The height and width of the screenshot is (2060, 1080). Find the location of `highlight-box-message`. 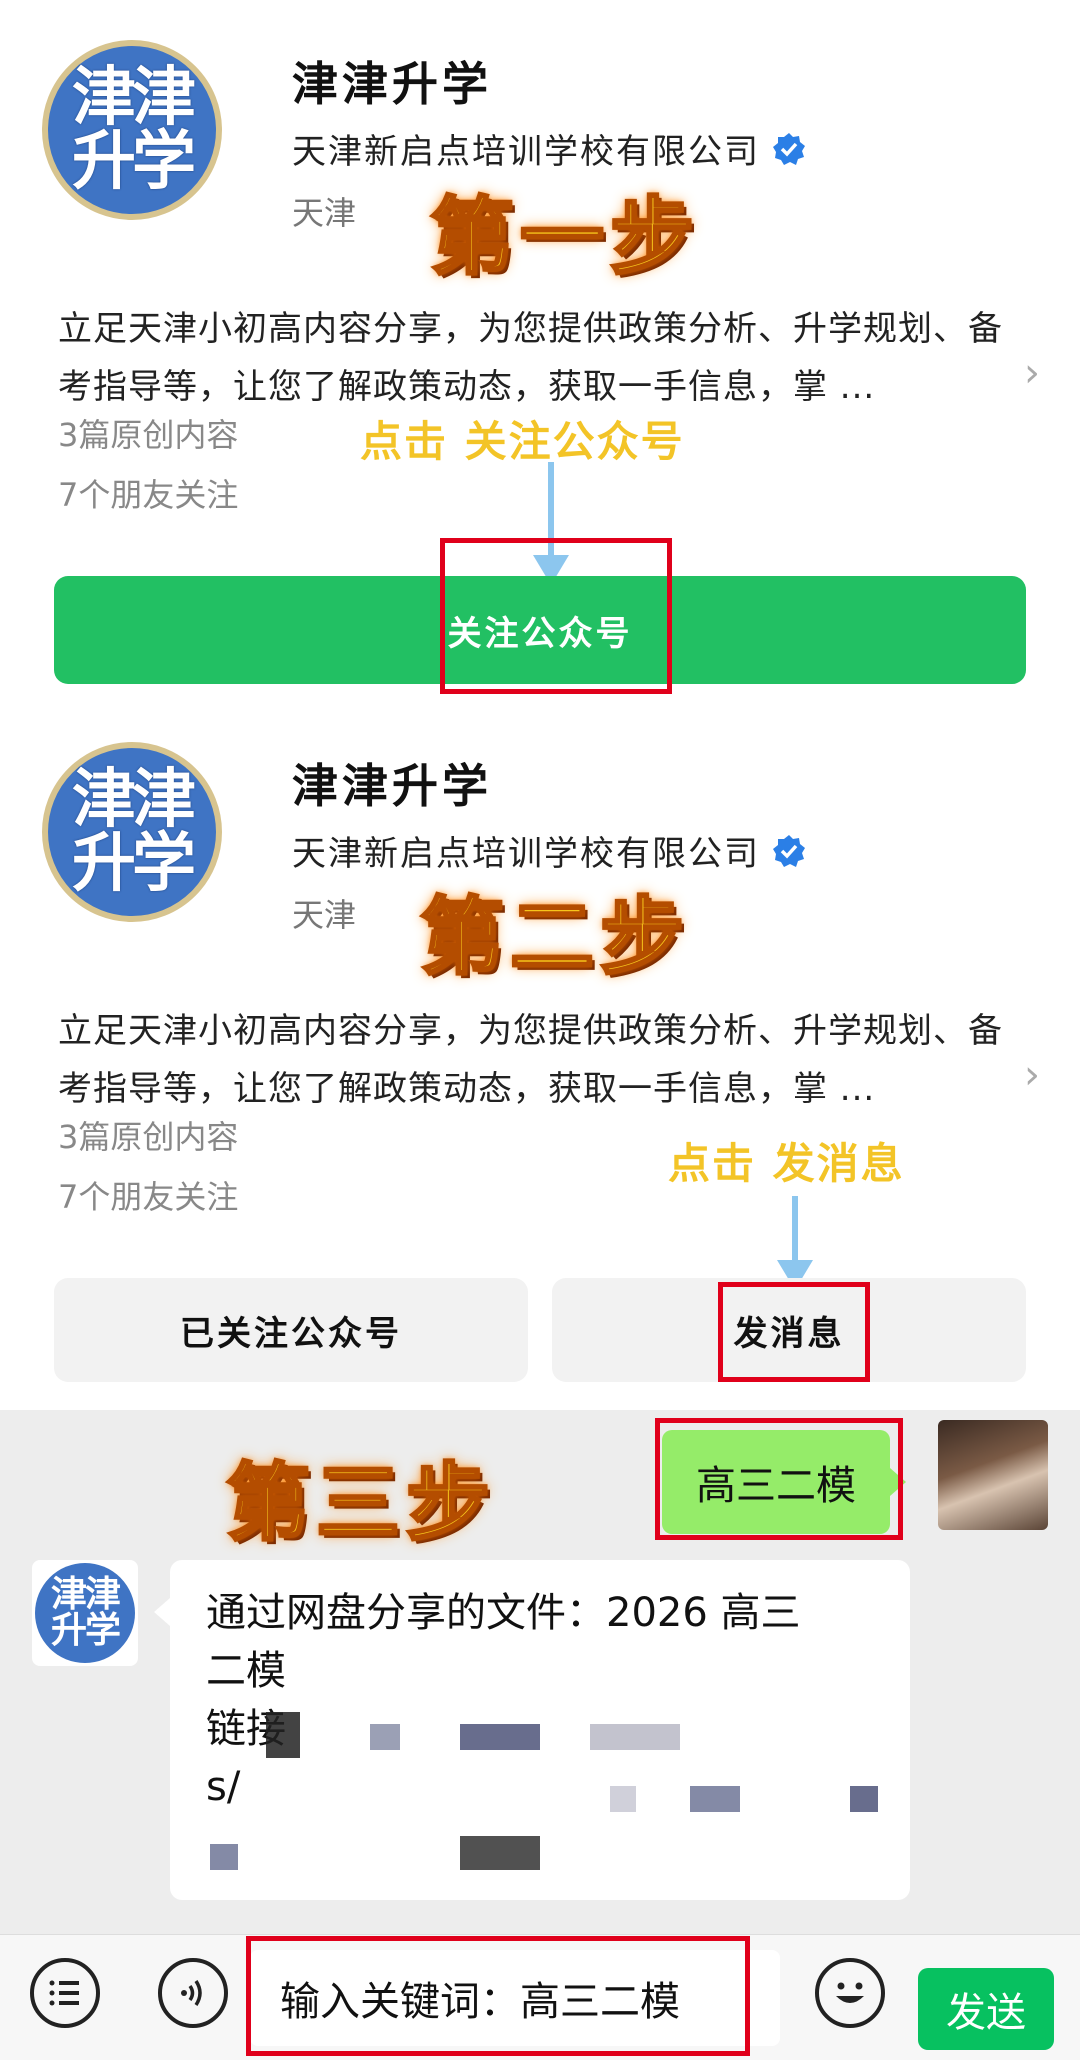

highlight-box-message is located at coordinates (794, 1332).